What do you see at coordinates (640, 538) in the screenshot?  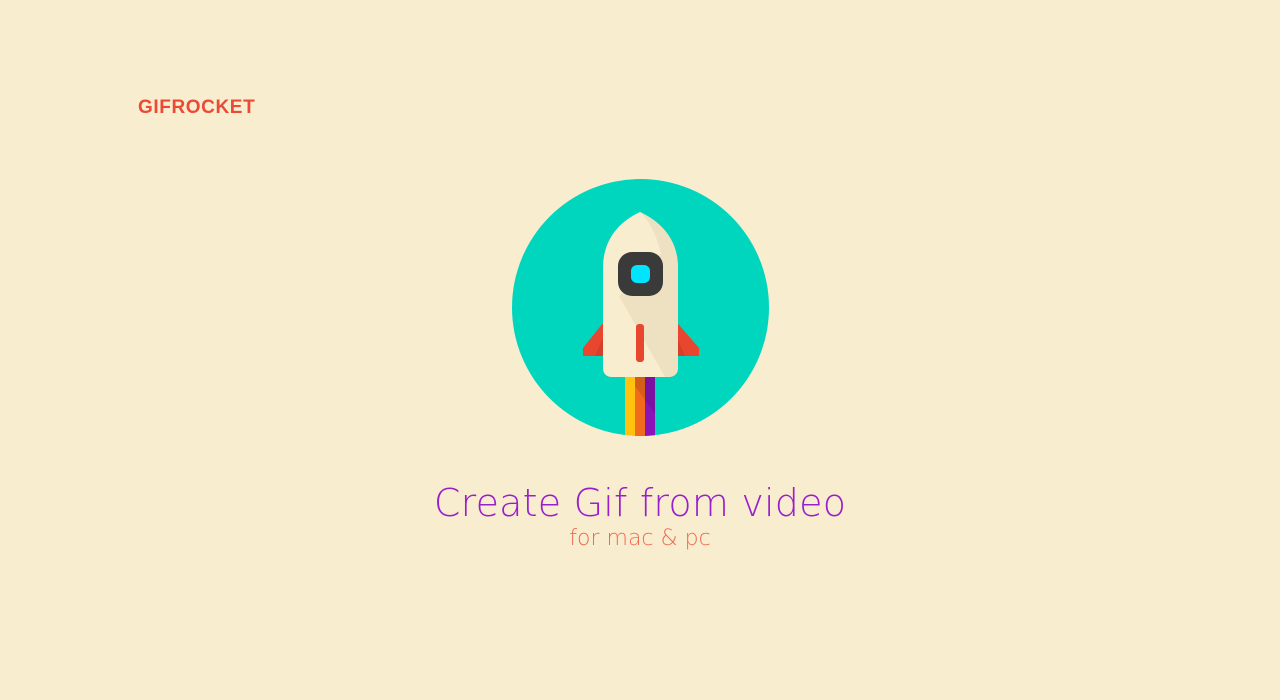 I see `page-subtitle: for mac & pc` at bounding box center [640, 538].